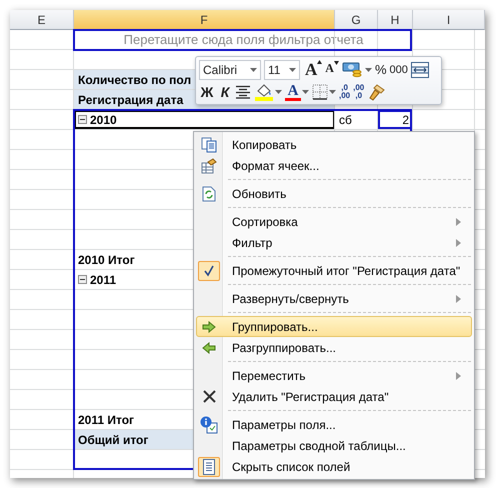 The width and height of the screenshot is (500, 488). Describe the element at coordinates (106, 259) in the screenshot. I see `cell-text: 2010 Итог` at that location.